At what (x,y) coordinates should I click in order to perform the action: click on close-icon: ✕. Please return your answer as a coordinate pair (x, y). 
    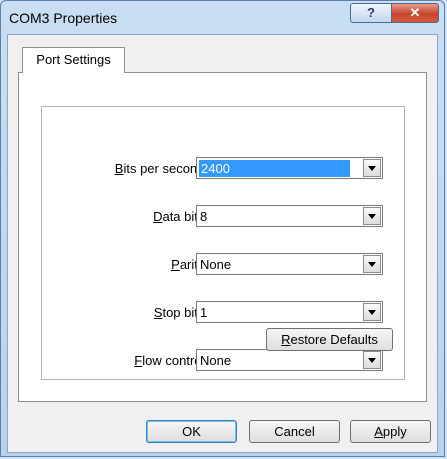
    Looking at the image, I should click on (415, 12).